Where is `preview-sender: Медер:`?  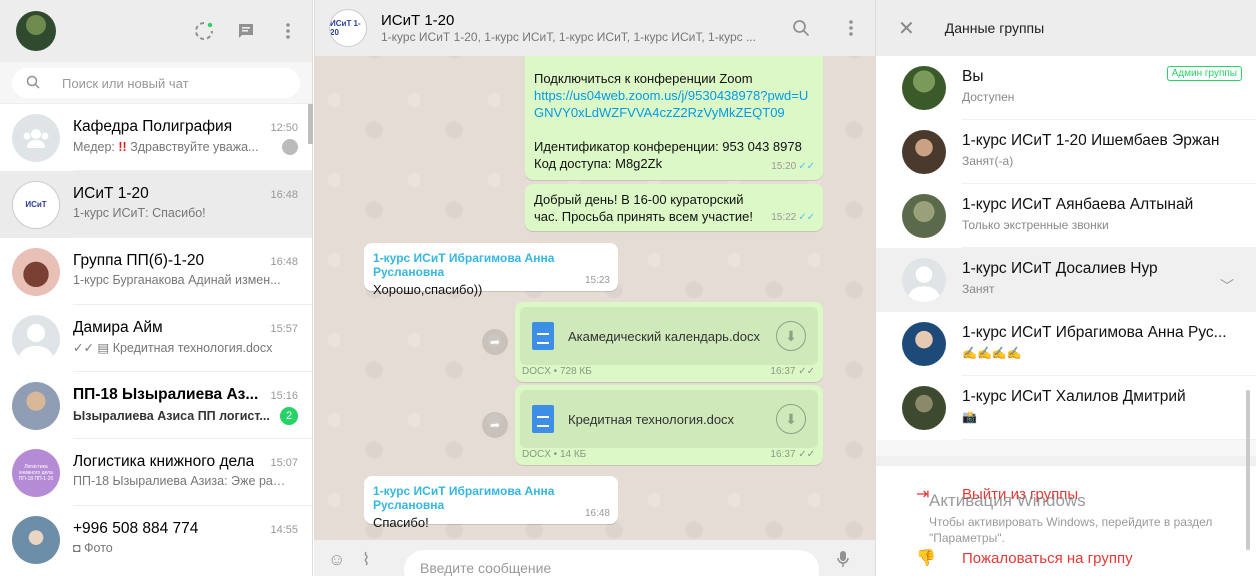
preview-sender: Медер: is located at coordinates (96, 147).